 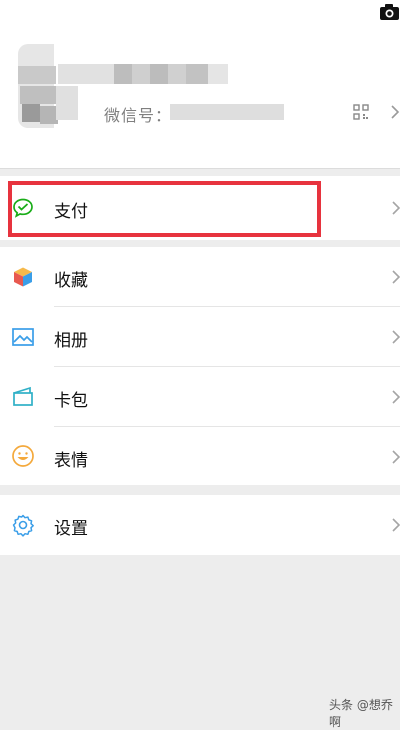 What do you see at coordinates (71, 341) in the screenshot?
I see `menu-item-label: 相册` at bounding box center [71, 341].